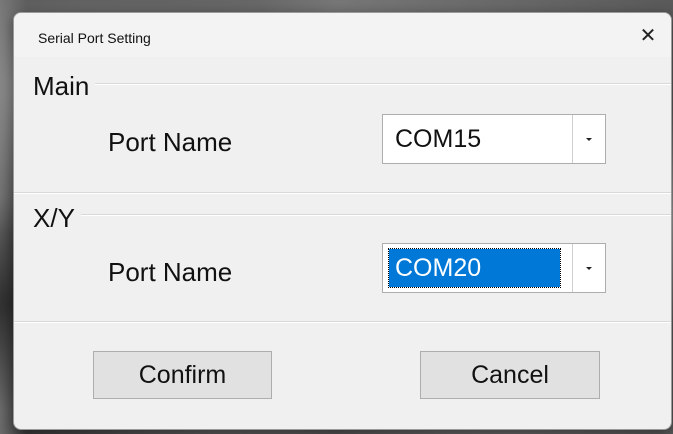 This screenshot has width=673, height=434. I want to click on confirm-button: Confirm, so click(182, 375).